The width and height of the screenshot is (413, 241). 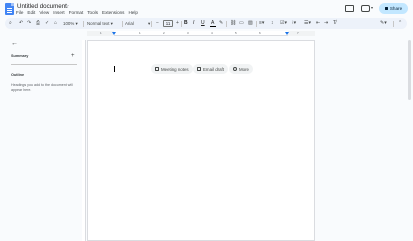 I want to click on font-size-input: 11, so click(x=168, y=23).